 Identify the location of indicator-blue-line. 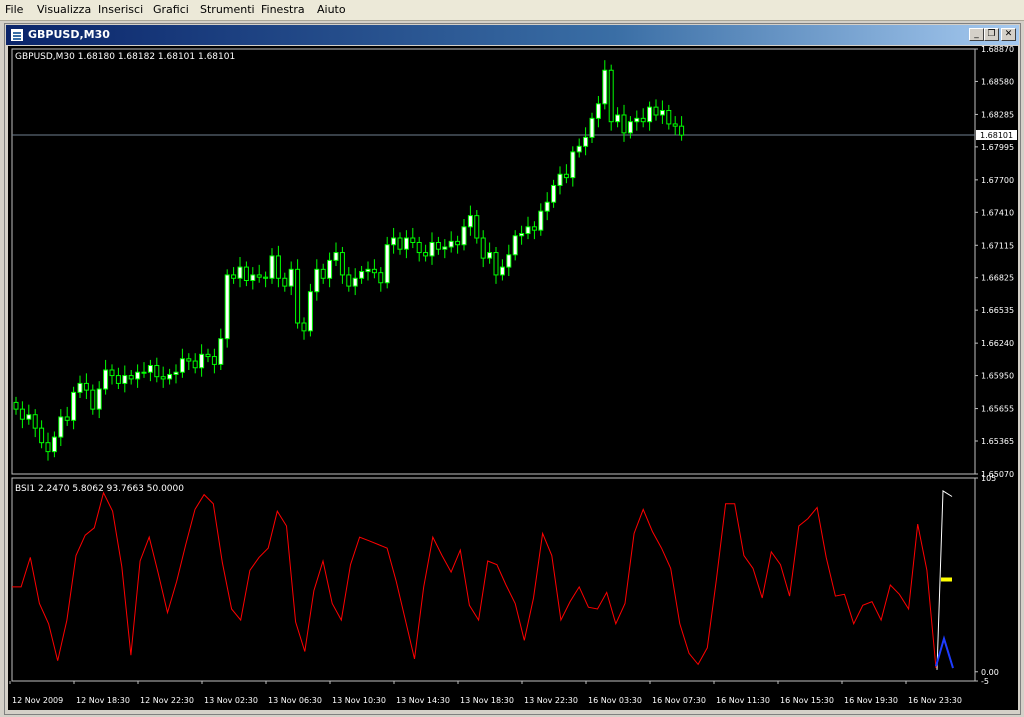
(944, 652).